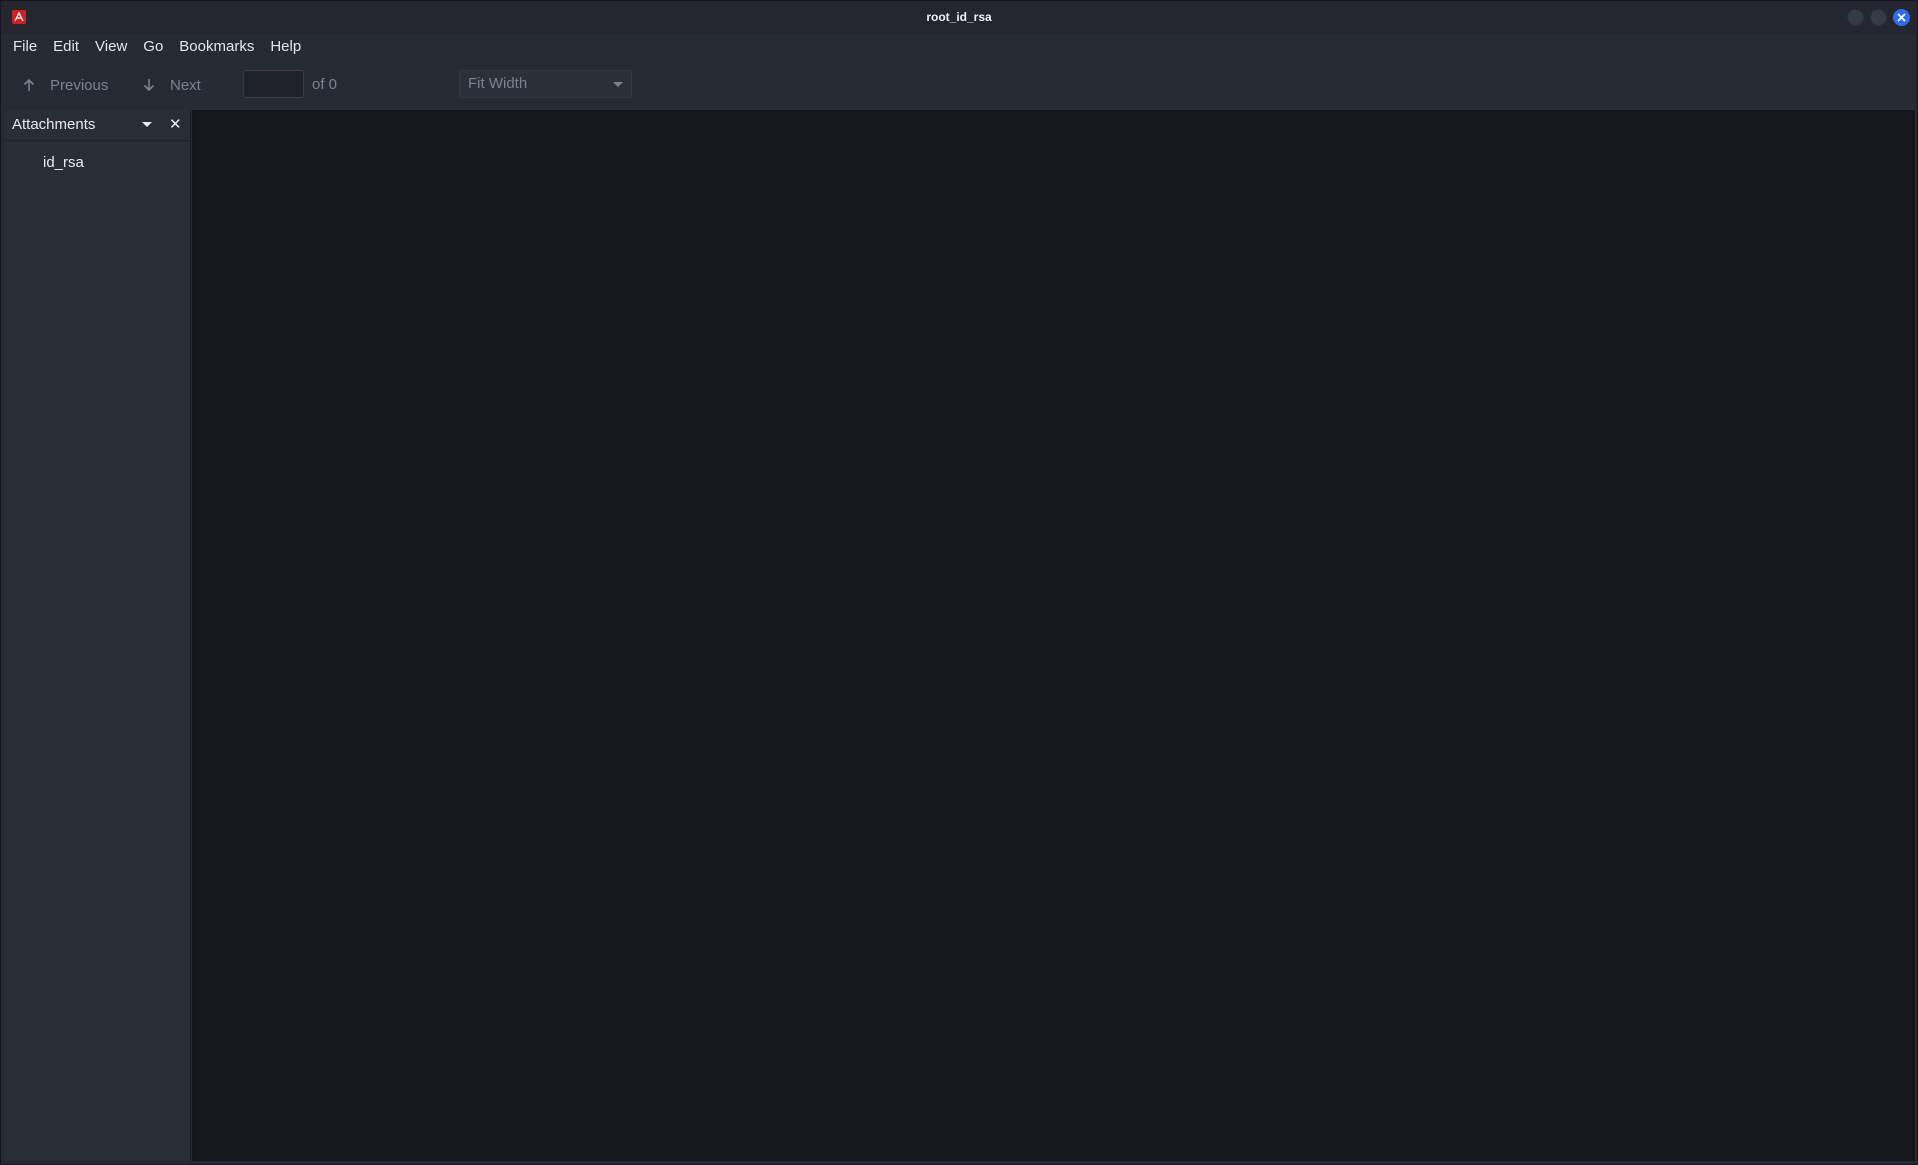  I want to click on next-page-button: Next, so click(171, 85).